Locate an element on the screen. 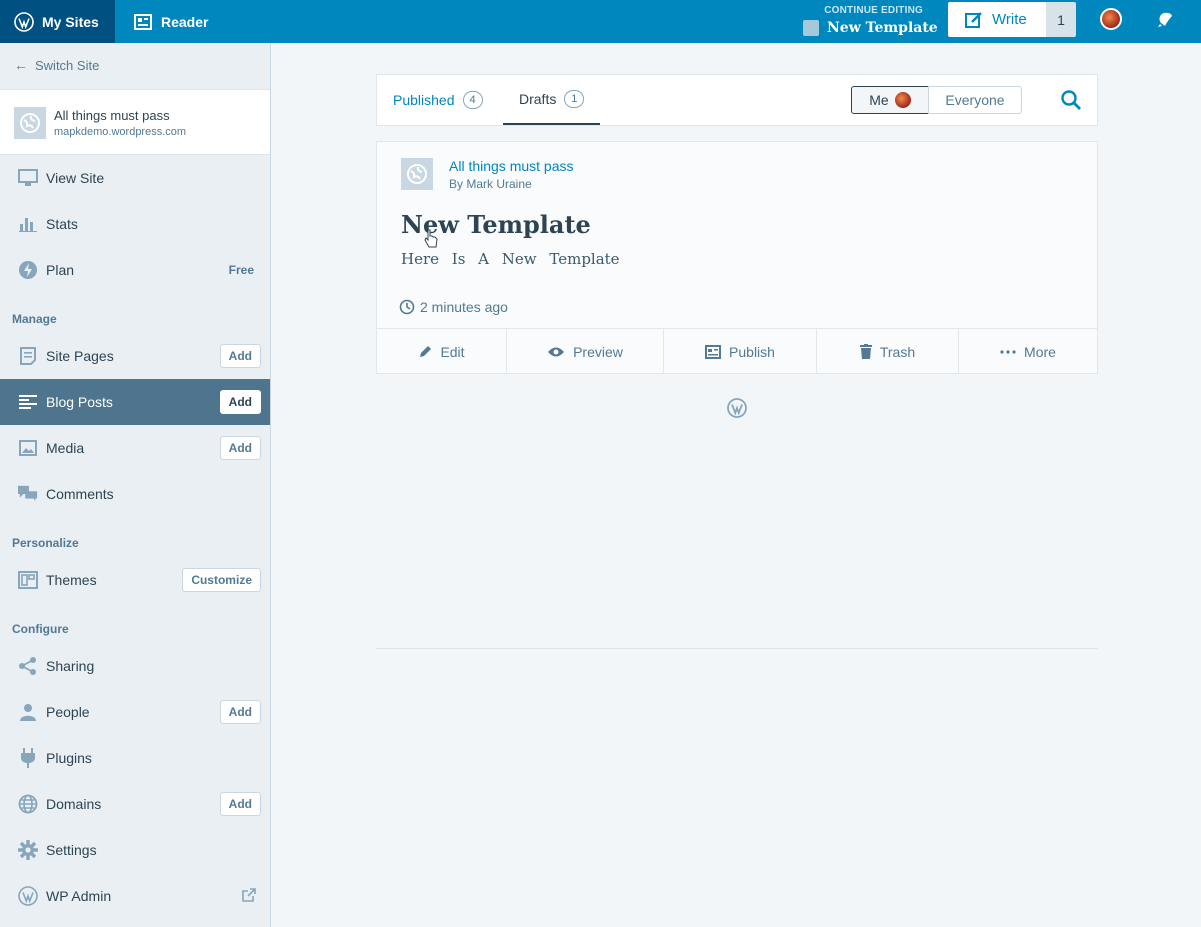  avatar is located at coordinates (902, 100).